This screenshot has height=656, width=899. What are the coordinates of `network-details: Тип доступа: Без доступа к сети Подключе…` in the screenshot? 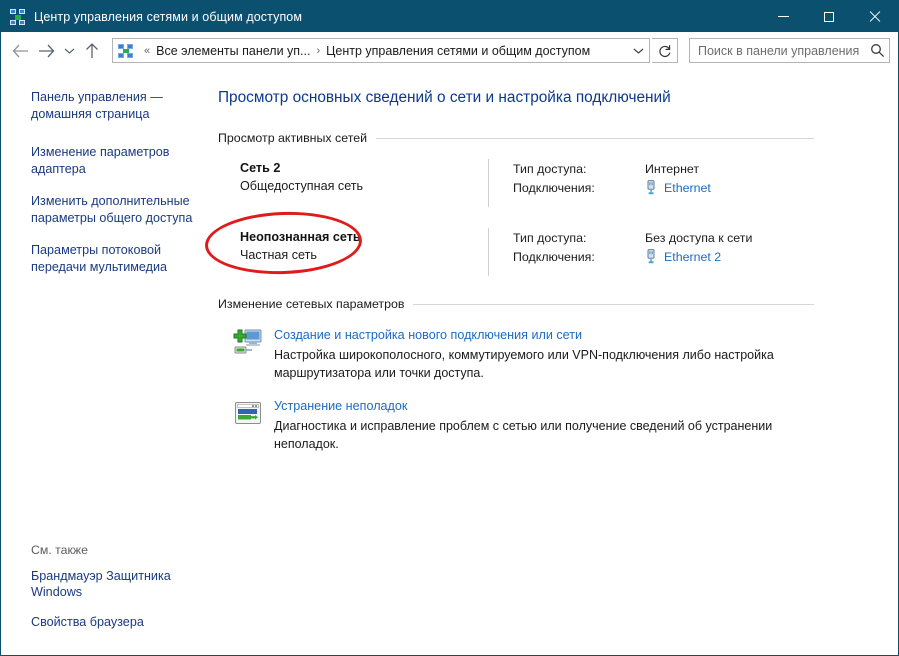 It's located at (705, 252).